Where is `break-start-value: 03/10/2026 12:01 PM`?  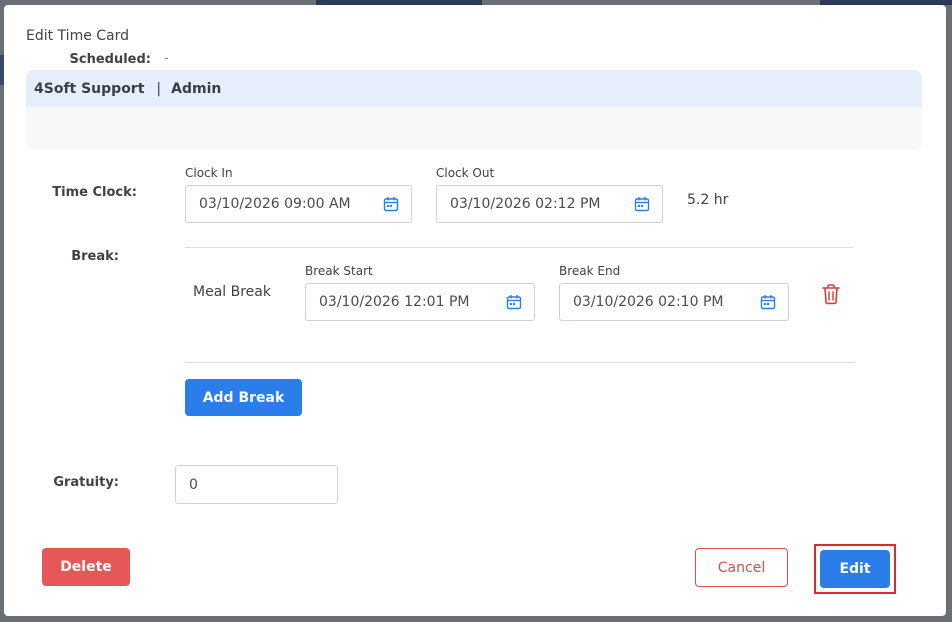 break-start-value: 03/10/2026 12:01 PM is located at coordinates (394, 302).